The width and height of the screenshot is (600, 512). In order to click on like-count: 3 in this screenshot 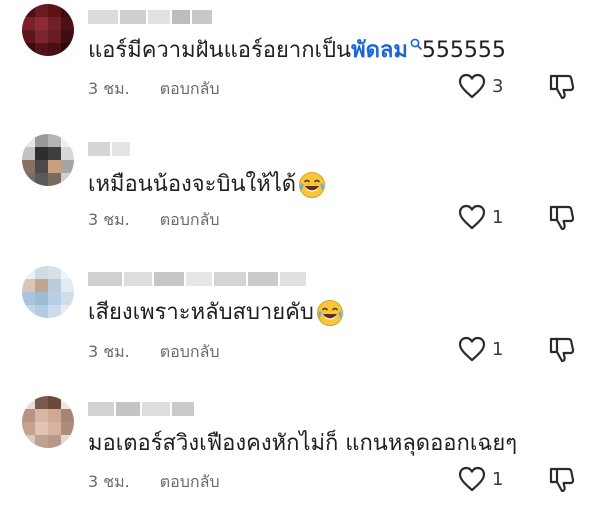, I will do `click(498, 86)`.